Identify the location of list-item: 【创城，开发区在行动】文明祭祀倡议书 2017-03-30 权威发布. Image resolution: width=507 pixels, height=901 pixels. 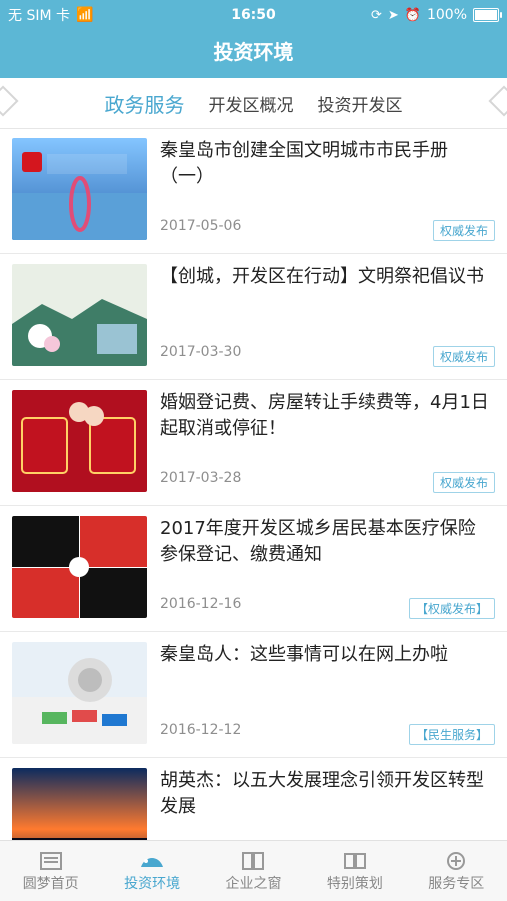
(253, 317).